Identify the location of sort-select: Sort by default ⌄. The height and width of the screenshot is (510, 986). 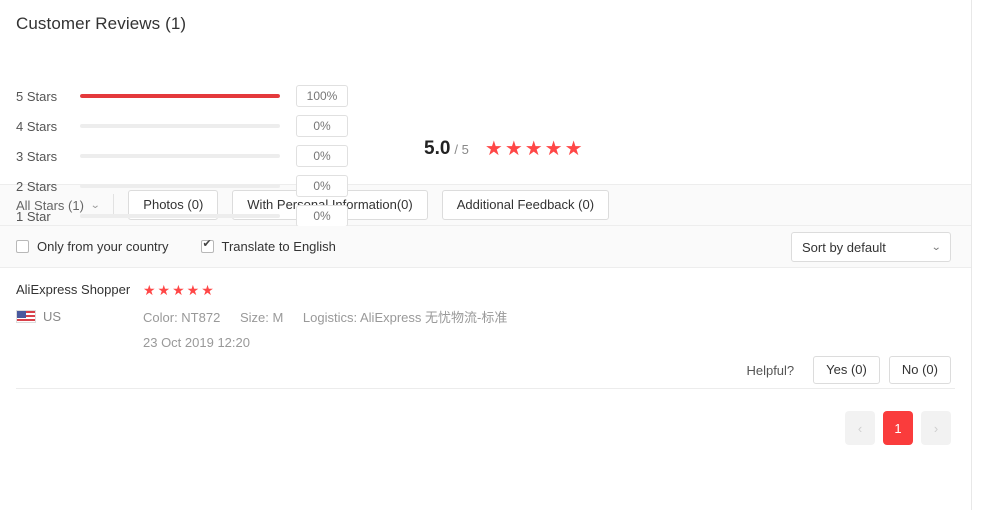
(871, 247).